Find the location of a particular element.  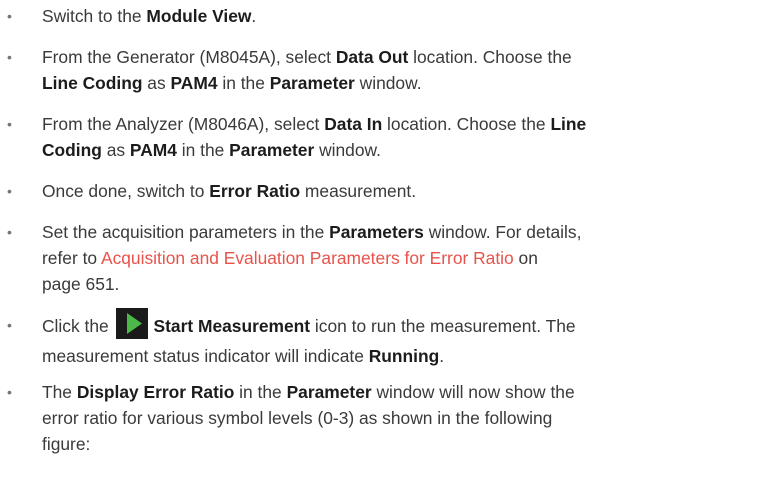

text-run: on is located at coordinates (525, 258).